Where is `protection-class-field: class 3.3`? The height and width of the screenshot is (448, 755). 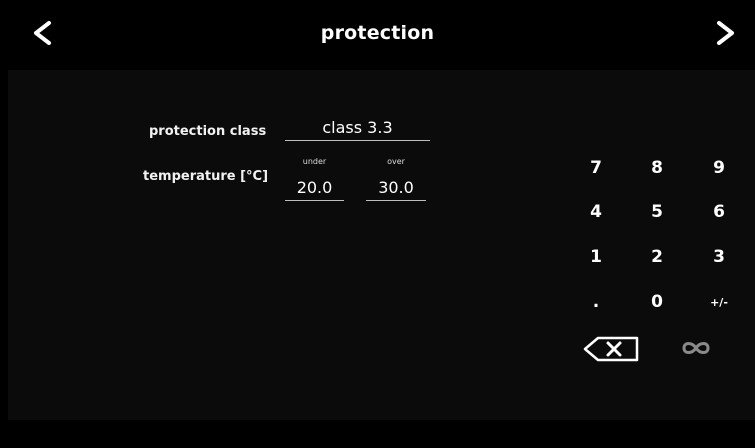
protection-class-field: class 3.3 is located at coordinates (357, 129).